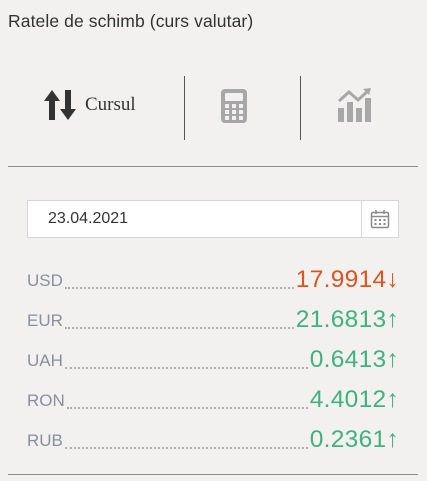 The width and height of the screenshot is (427, 481). I want to click on rate-value: 4.4012↑, so click(354, 399).